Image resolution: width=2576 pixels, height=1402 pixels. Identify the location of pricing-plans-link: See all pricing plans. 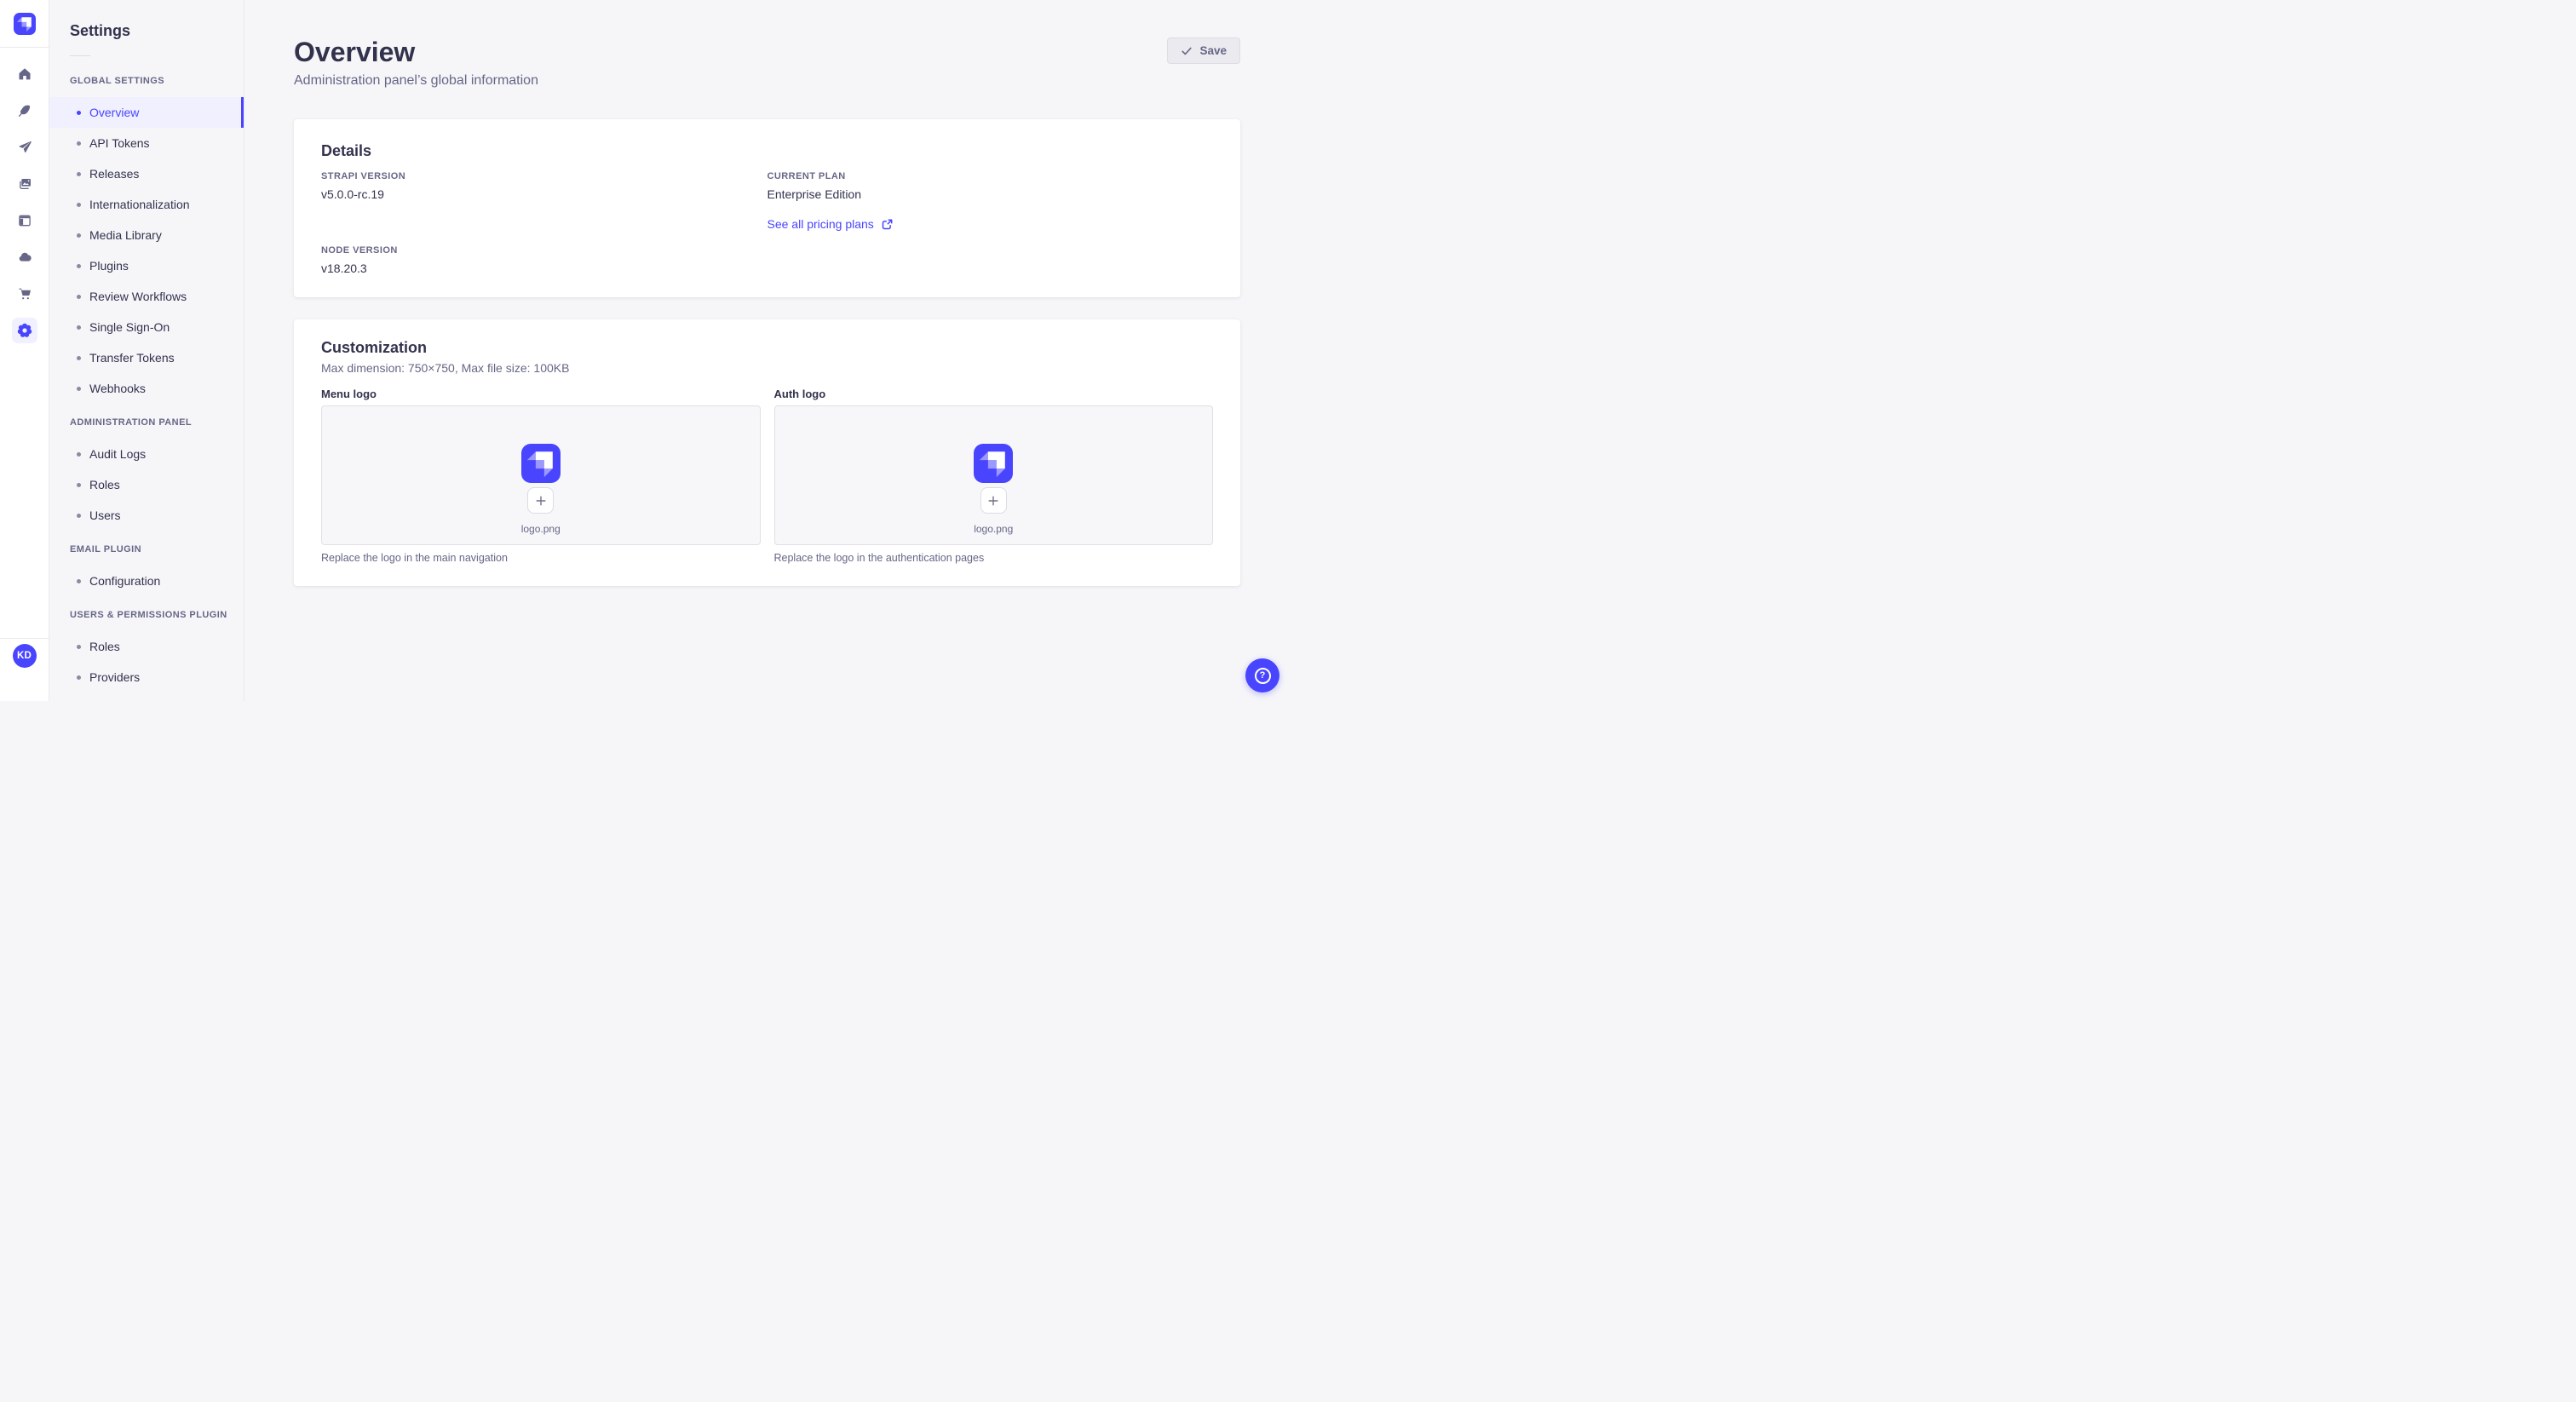
(831, 224).